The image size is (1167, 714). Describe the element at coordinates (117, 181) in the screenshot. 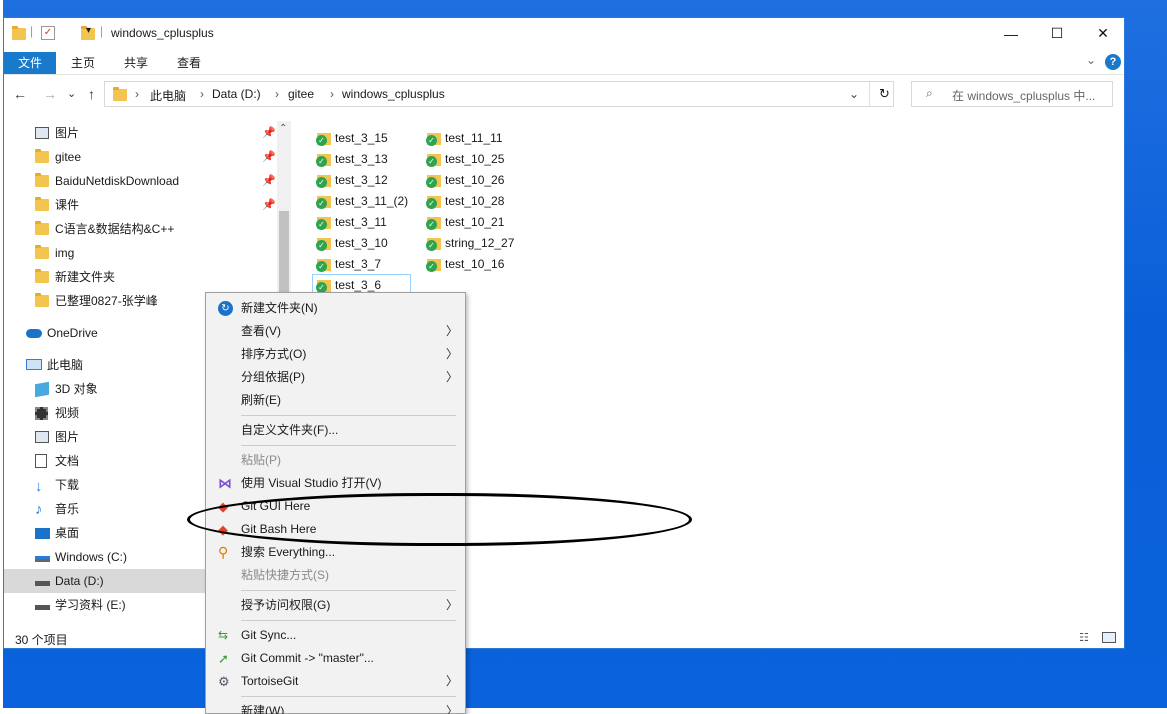

I see `nav-label: BaiduNetdiskDownload` at that location.